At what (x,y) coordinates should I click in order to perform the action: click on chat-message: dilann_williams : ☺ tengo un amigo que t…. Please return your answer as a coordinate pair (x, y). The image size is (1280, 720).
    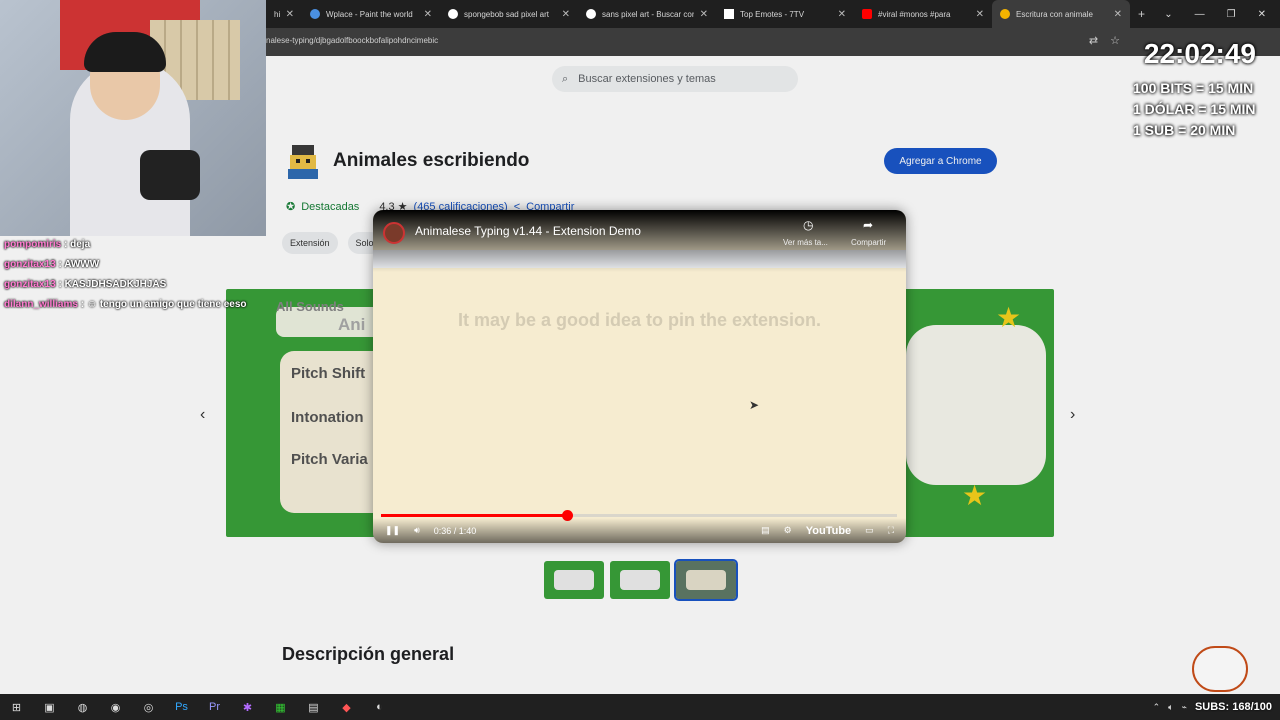
    Looking at the image, I should click on (125, 304).